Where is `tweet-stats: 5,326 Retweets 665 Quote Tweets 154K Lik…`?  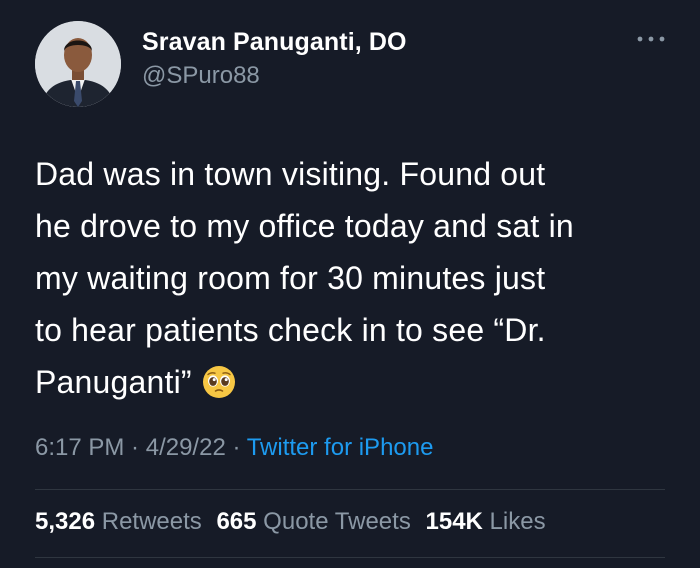
tweet-stats: 5,326 Retweets 665 Quote Tweets 154K Lik… is located at coordinates (294, 522).